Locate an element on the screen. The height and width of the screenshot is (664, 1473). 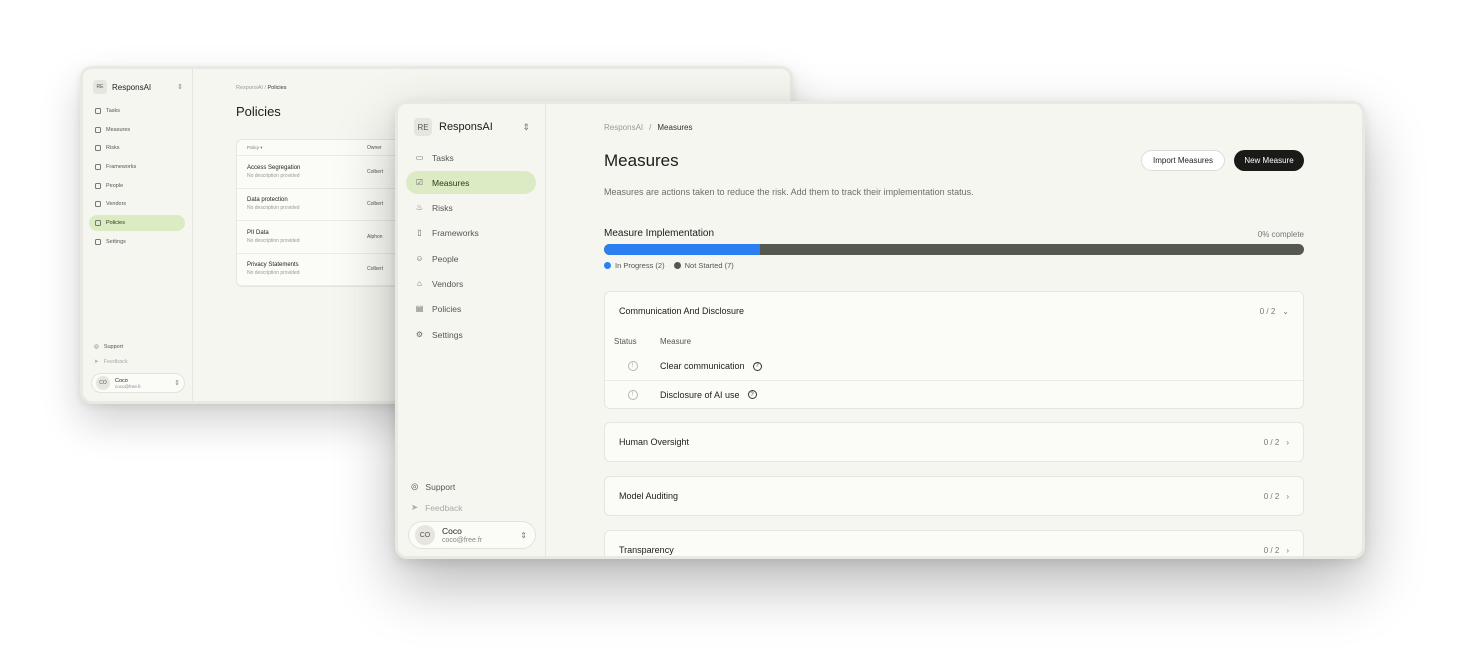
sidebar-item-risks: ♨ Risks is located at coordinates (471, 208).